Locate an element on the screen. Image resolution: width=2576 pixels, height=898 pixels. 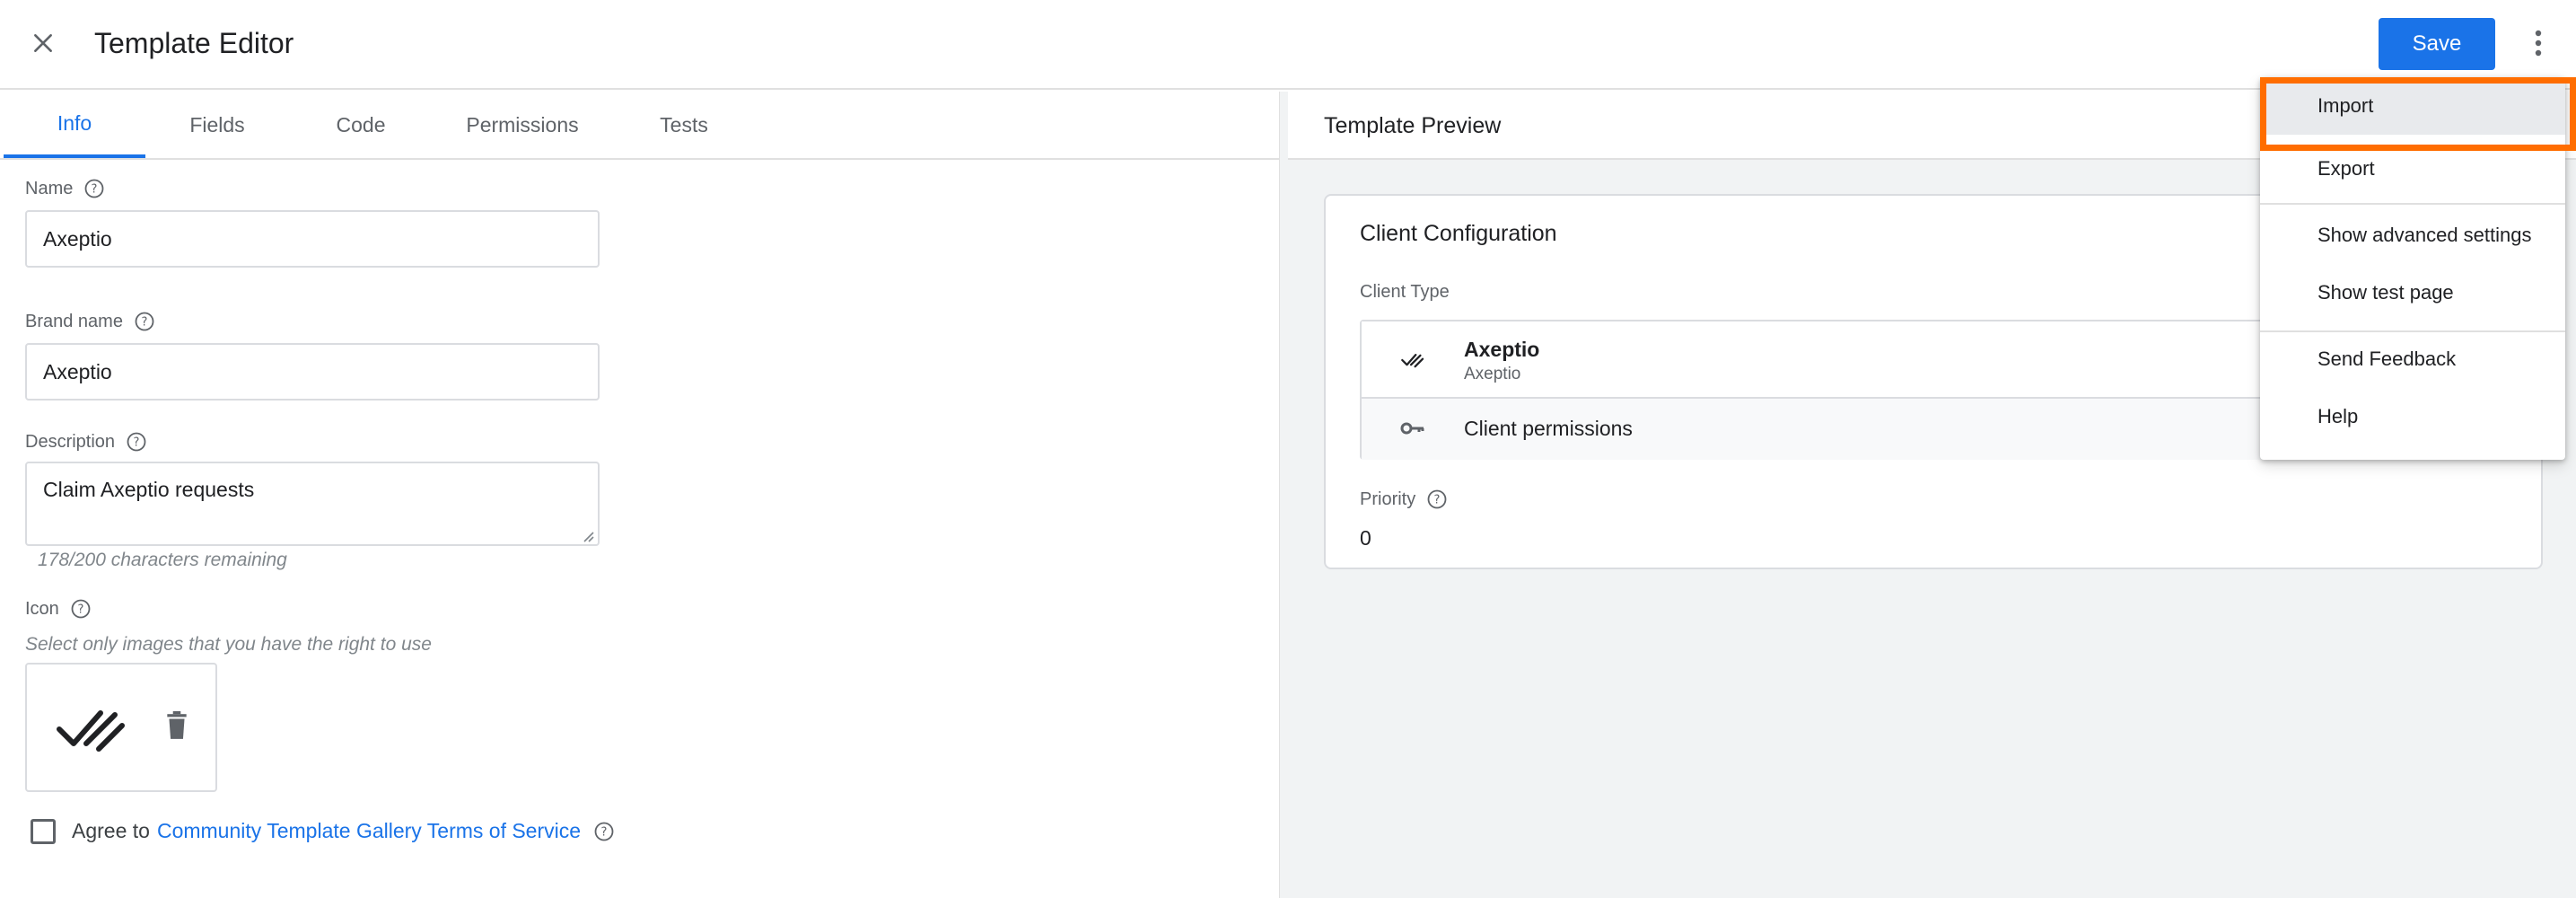
priority-label: Priority ? is located at coordinates (1404, 499).